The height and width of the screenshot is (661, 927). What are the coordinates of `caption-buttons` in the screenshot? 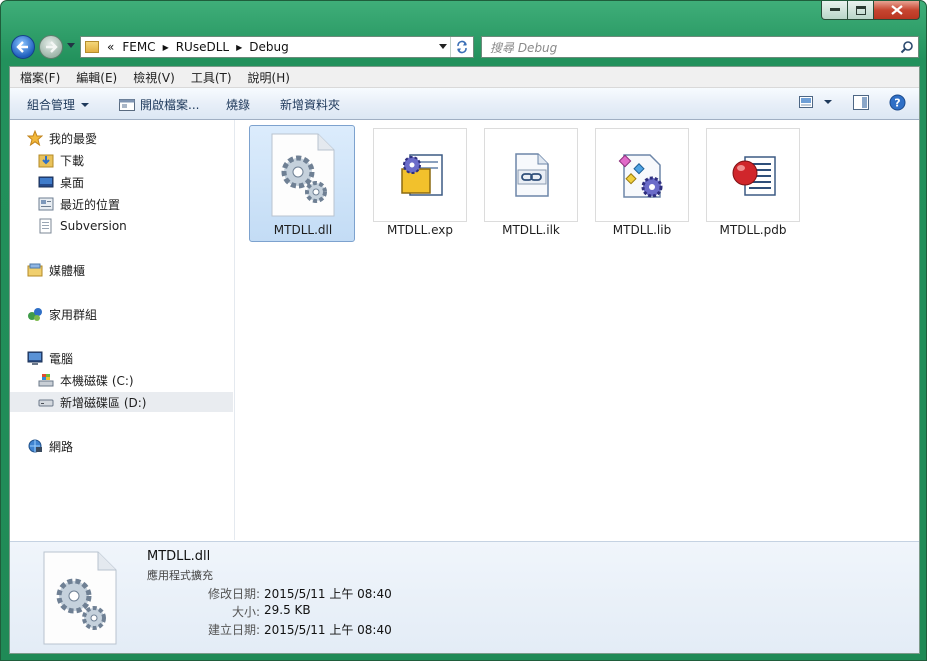 It's located at (870, 11).